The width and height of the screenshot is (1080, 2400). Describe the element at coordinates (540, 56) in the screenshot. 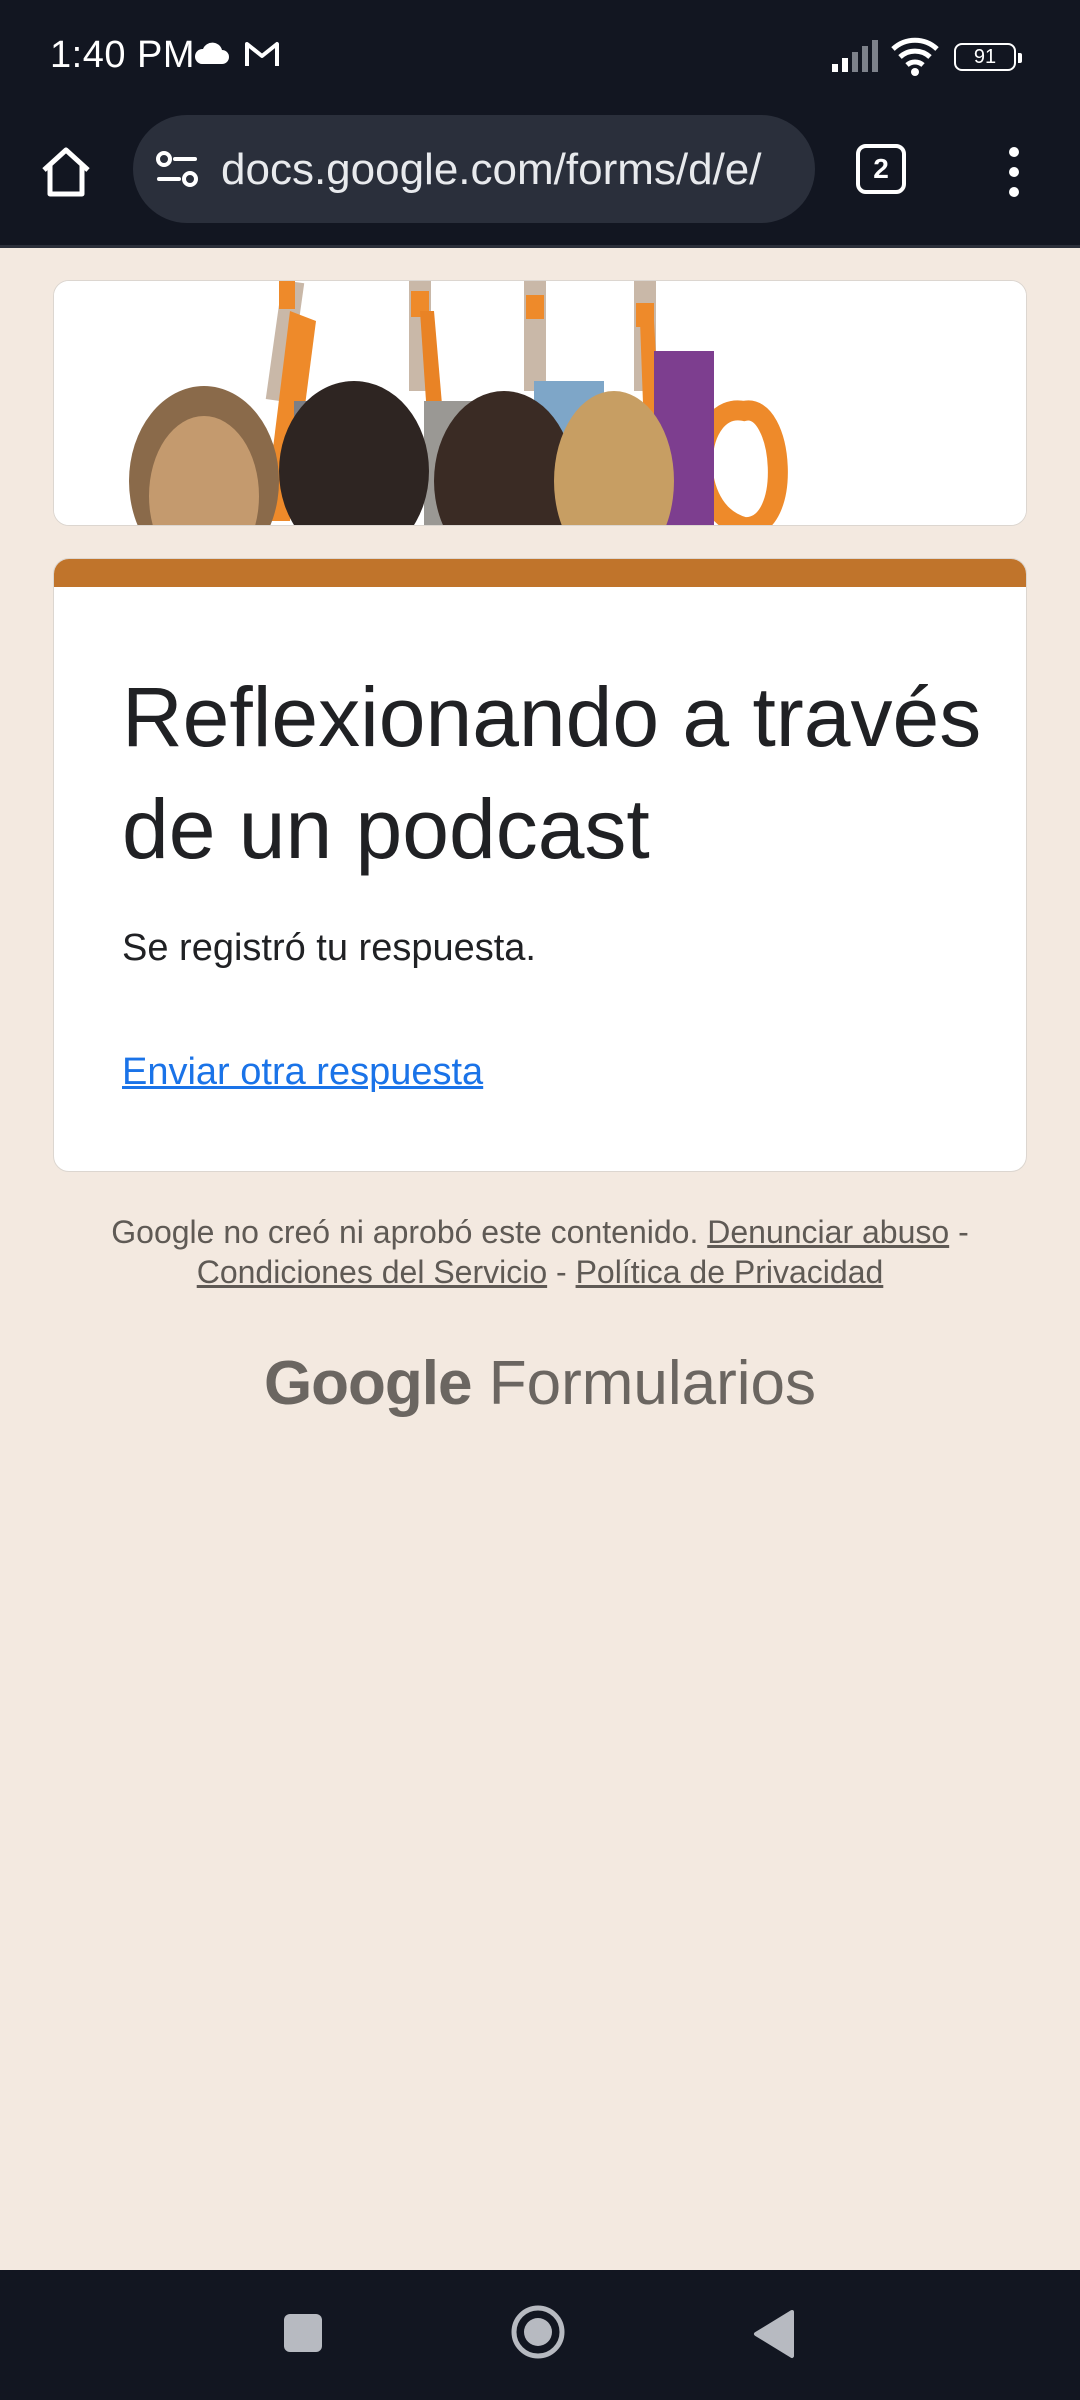

I see `status-bar: 1:40 PM 91` at that location.